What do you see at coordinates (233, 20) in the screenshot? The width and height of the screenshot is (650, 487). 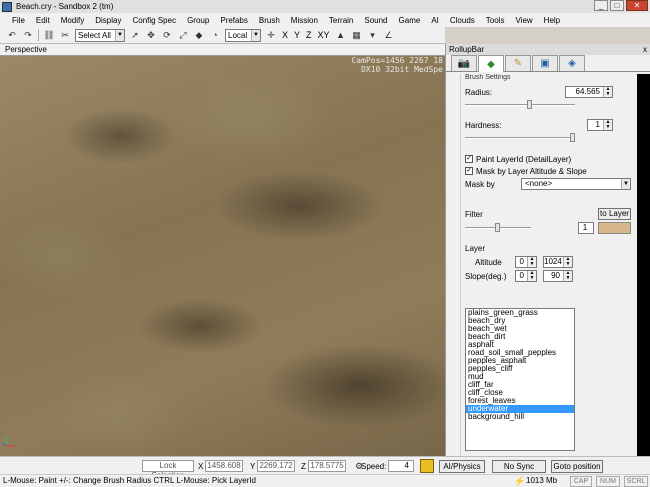 I see `menu-prefabs: Prefabs` at bounding box center [233, 20].